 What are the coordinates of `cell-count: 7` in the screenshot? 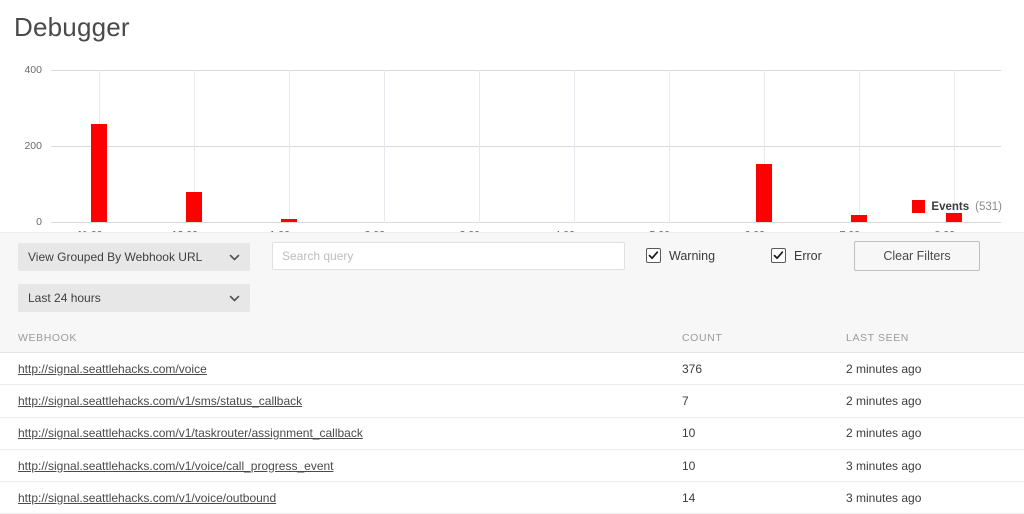 It's located at (685, 400).